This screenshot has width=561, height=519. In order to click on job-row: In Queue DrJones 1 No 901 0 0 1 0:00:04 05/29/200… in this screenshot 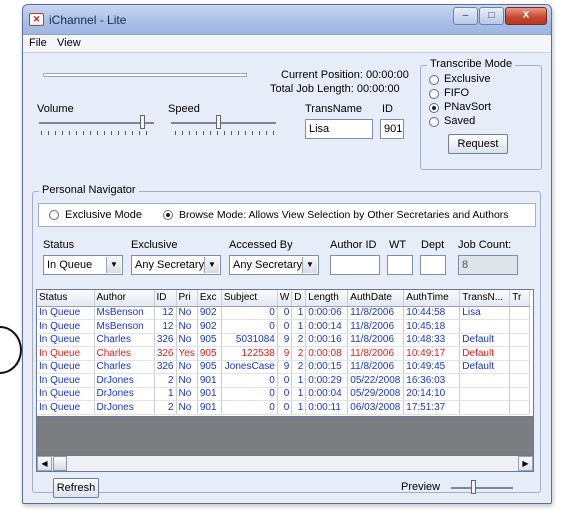, I will do `click(284, 394)`.